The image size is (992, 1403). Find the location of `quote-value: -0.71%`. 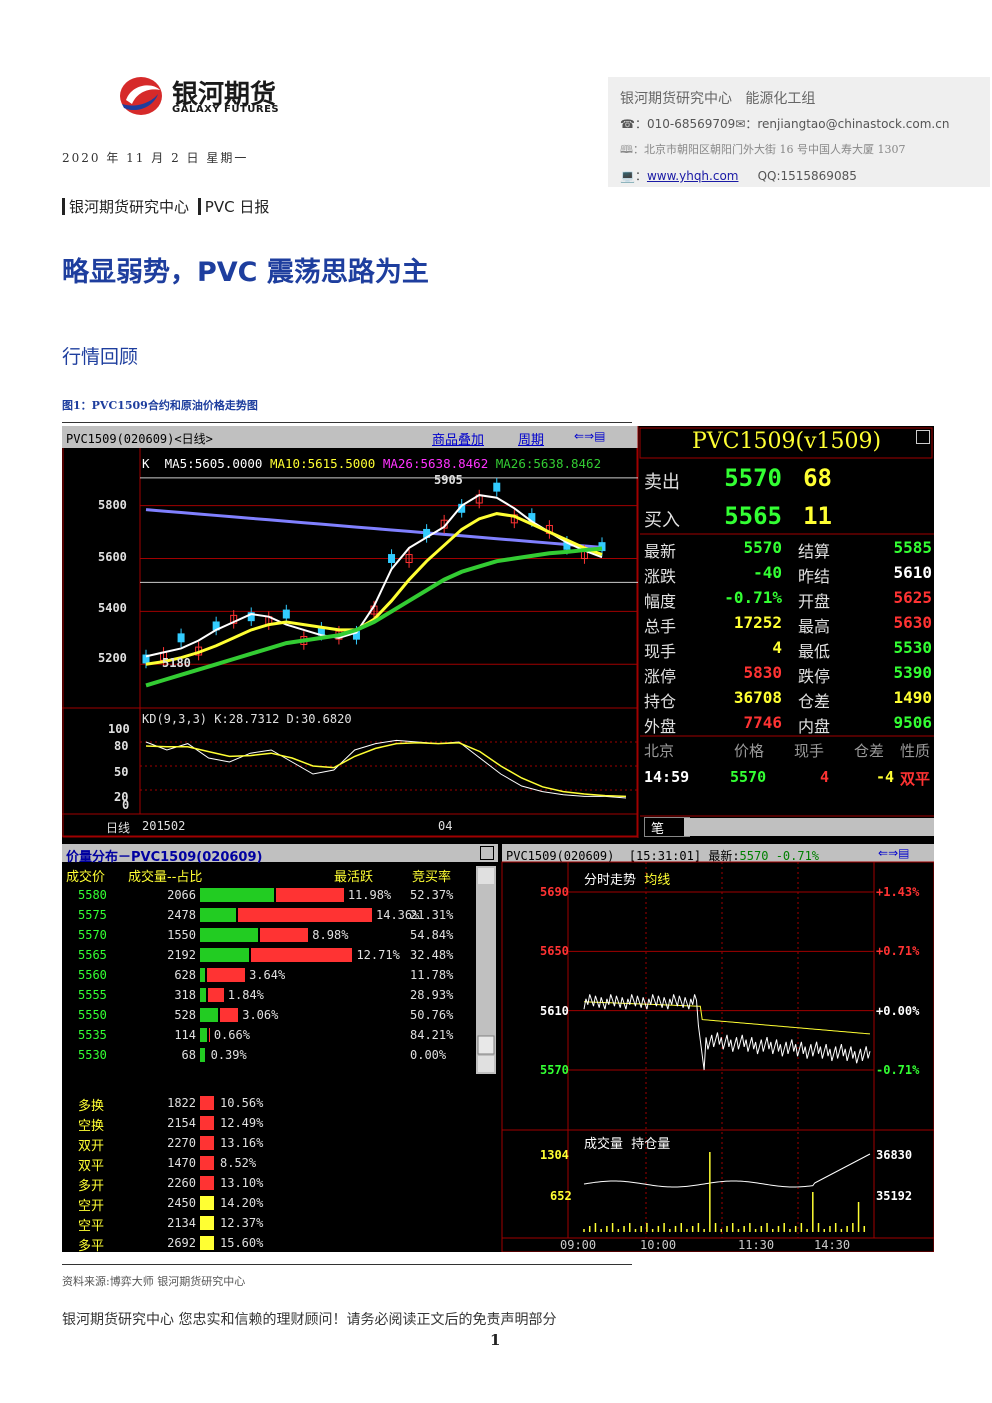

quote-value: -0.71% is located at coordinates (753, 597).